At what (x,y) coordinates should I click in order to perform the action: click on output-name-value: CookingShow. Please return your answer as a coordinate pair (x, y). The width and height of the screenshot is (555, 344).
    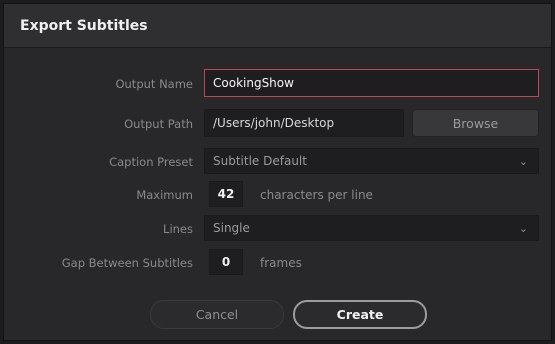
    Looking at the image, I should click on (253, 83).